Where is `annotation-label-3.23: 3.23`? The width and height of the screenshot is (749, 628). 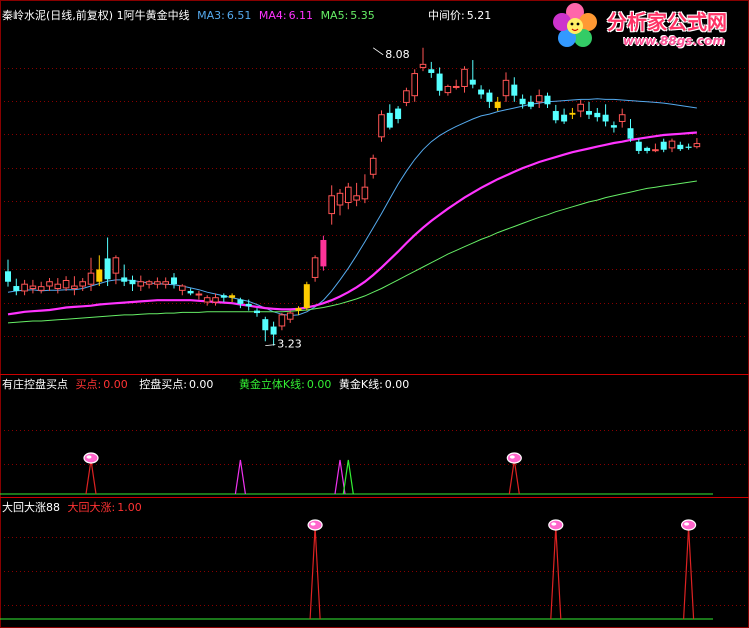 annotation-label-3.23: 3.23 is located at coordinates (289, 344).